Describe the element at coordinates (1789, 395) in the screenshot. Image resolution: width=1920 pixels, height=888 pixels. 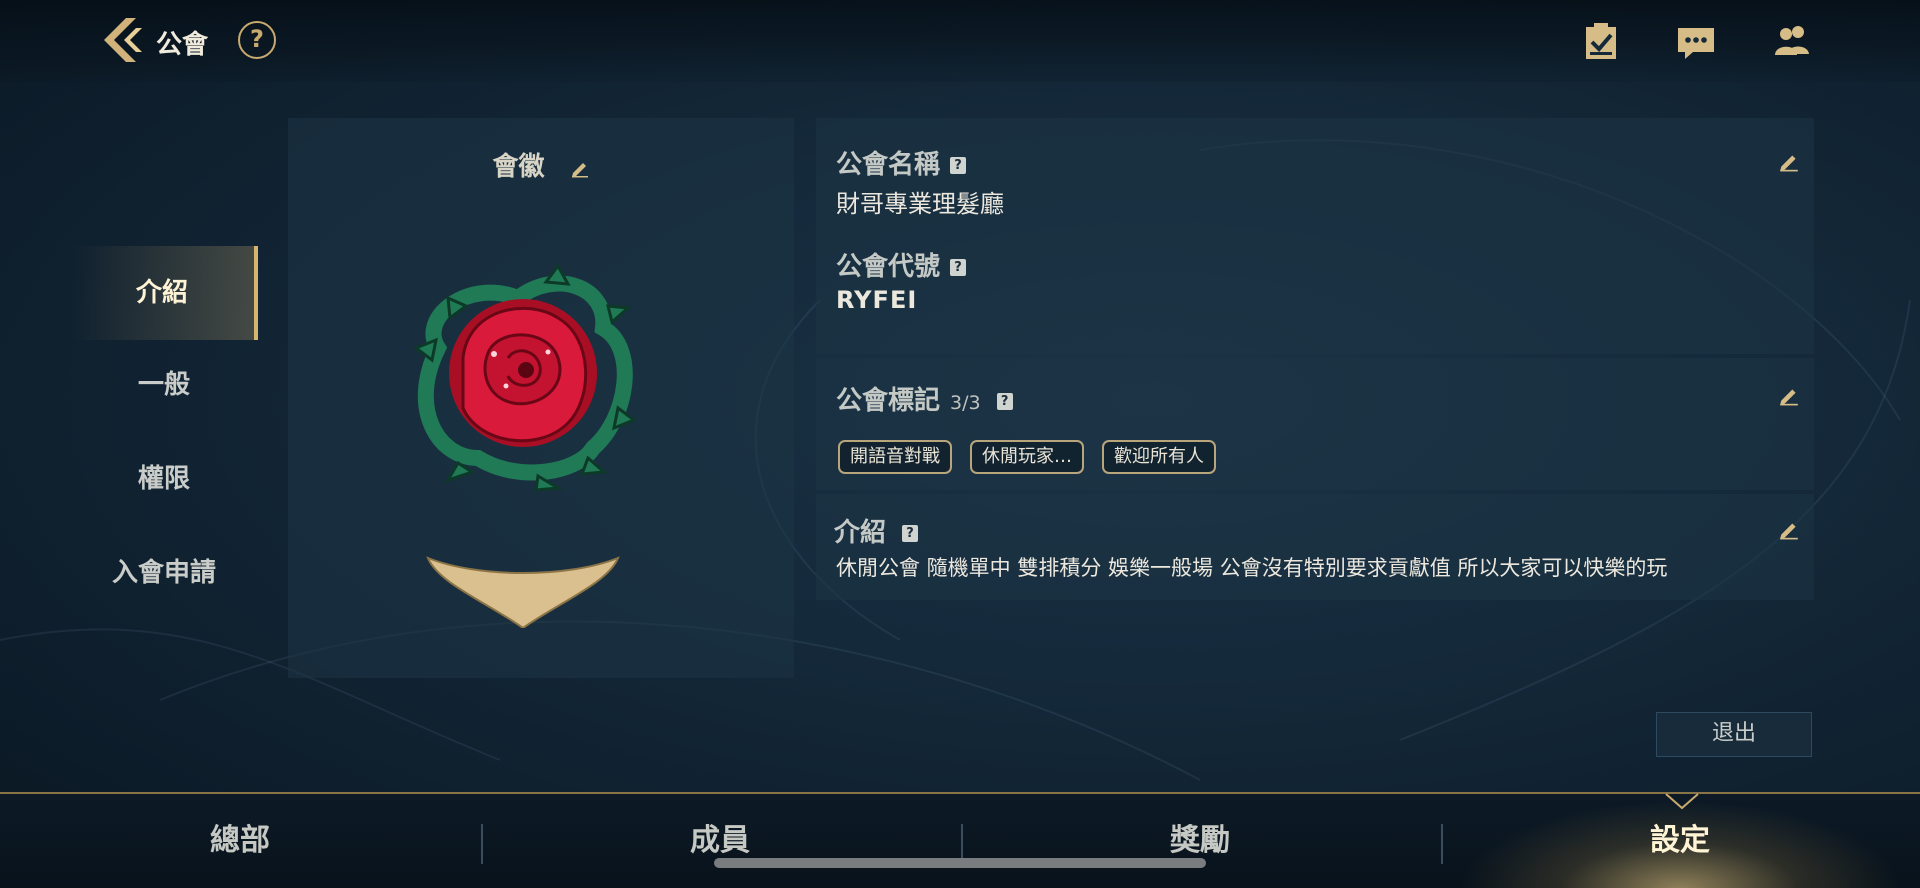
I see `edit-guild-tags-icon` at that location.